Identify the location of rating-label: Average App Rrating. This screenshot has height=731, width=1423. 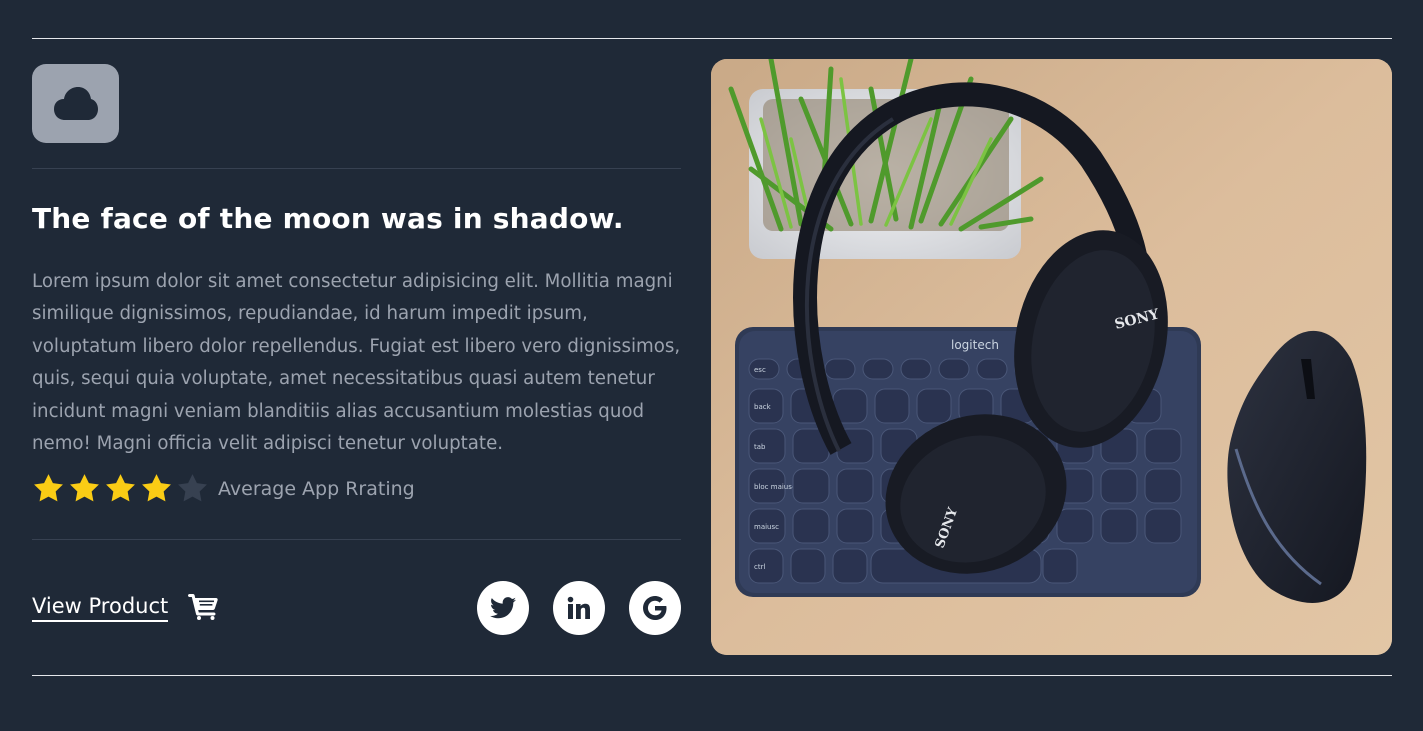
(316, 488).